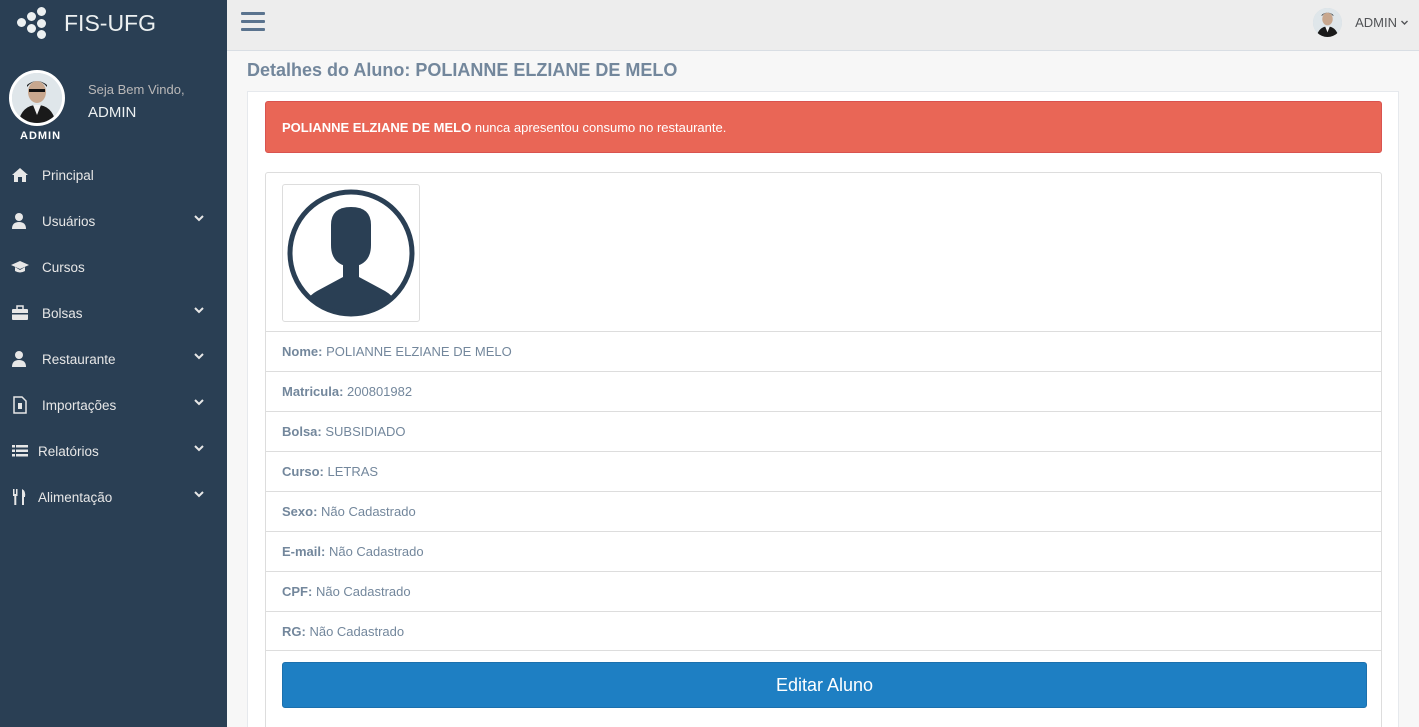 The image size is (1419, 727). What do you see at coordinates (20, 405) in the screenshot?
I see `file-import-icon` at bounding box center [20, 405].